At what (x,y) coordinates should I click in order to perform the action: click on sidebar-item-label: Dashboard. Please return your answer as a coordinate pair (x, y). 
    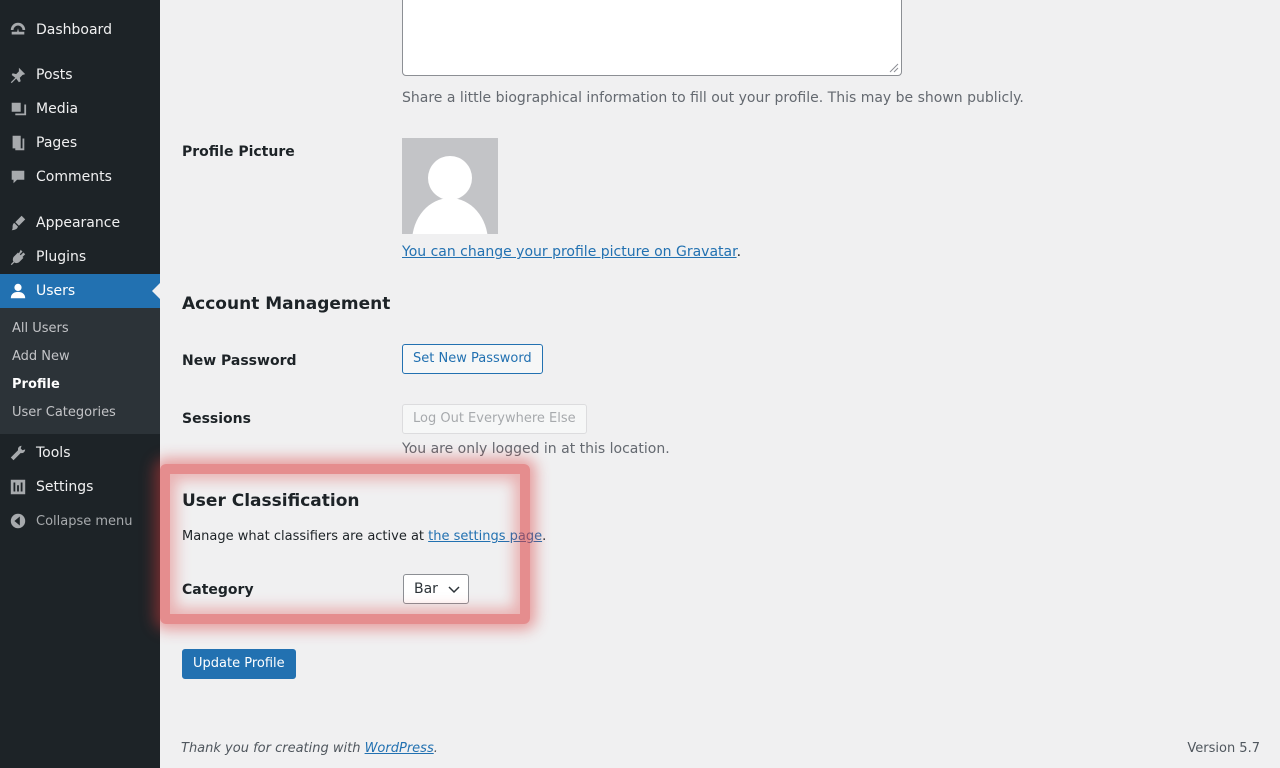
    Looking at the image, I should click on (74, 30).